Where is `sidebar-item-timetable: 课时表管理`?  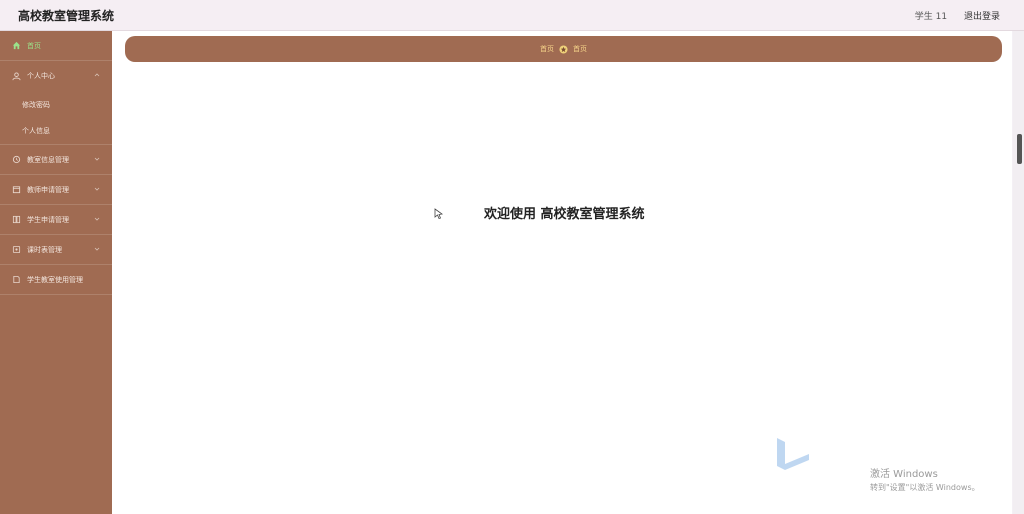 sidebar-item-timetable: 课时表管理 is located at coordinates (56, 250).